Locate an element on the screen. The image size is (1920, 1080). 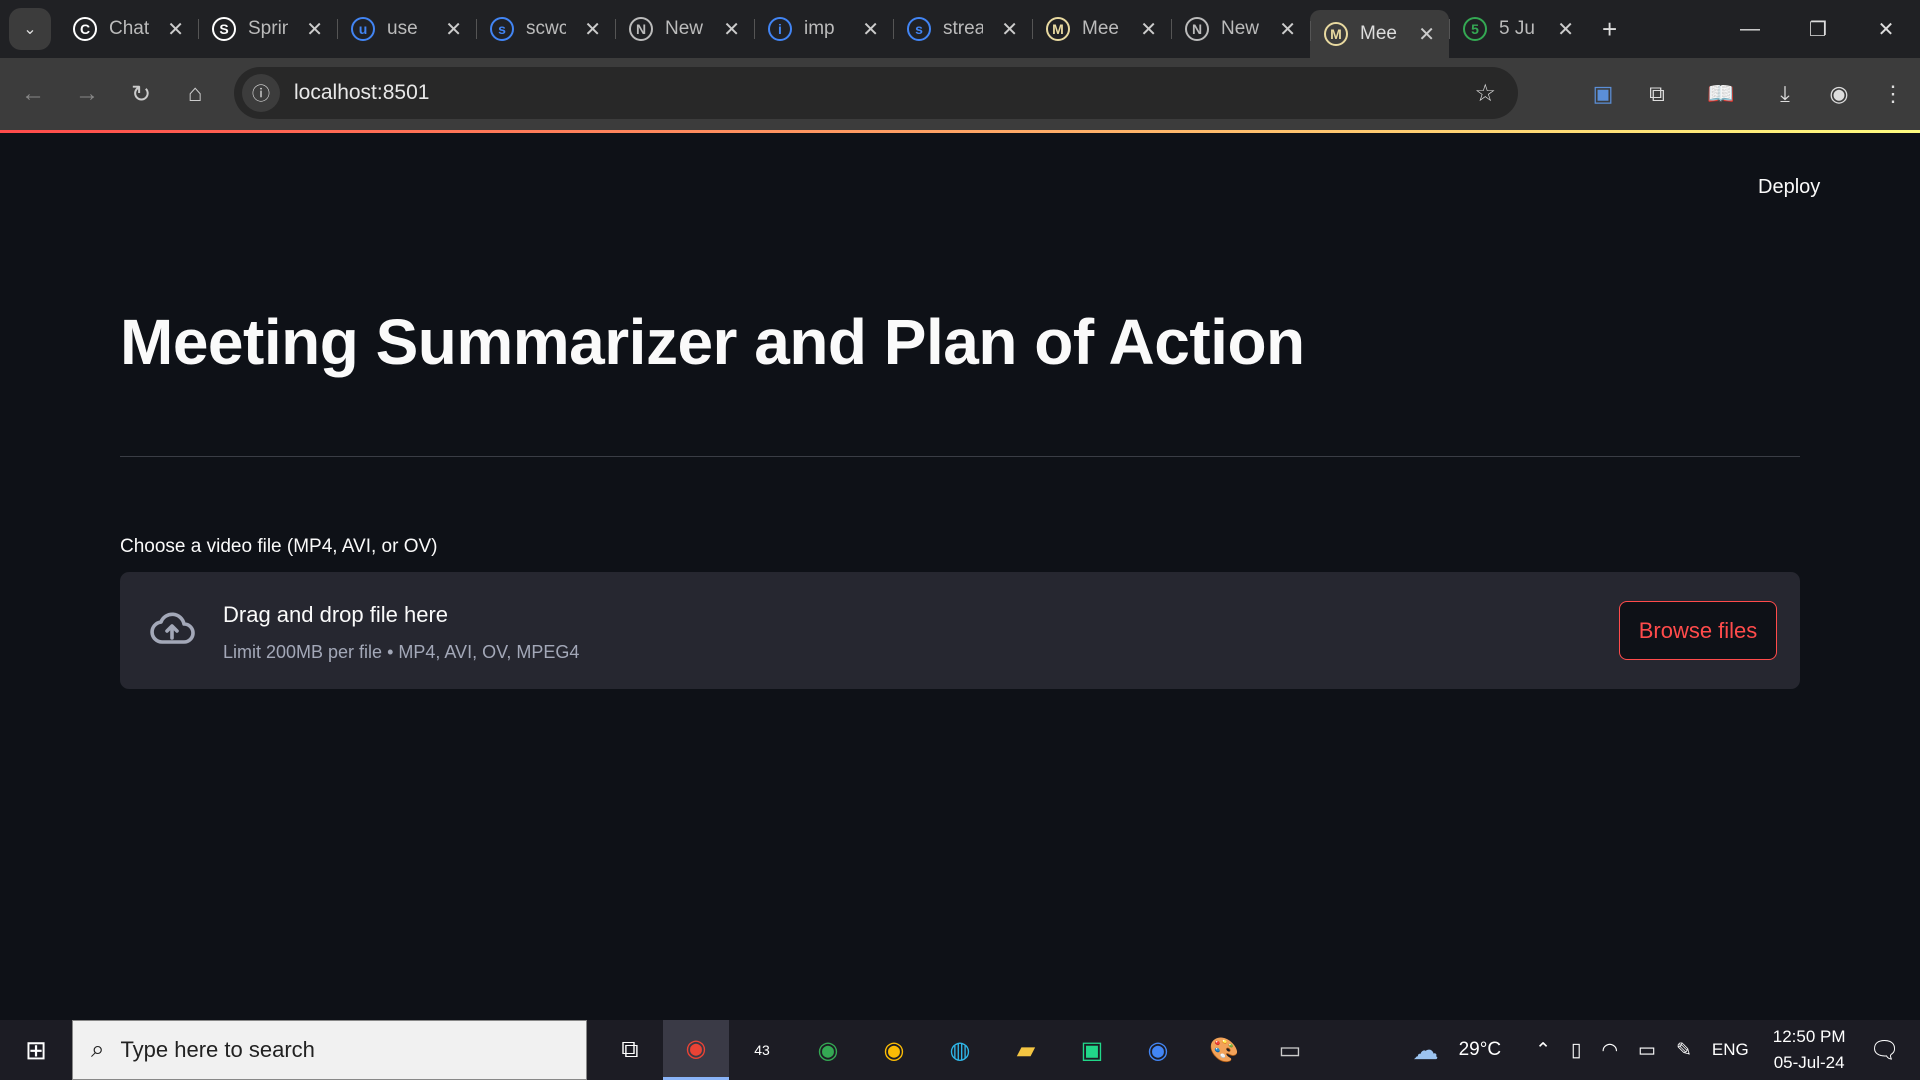
search-icon: ⌕ is located at coordinates (98, 1049).